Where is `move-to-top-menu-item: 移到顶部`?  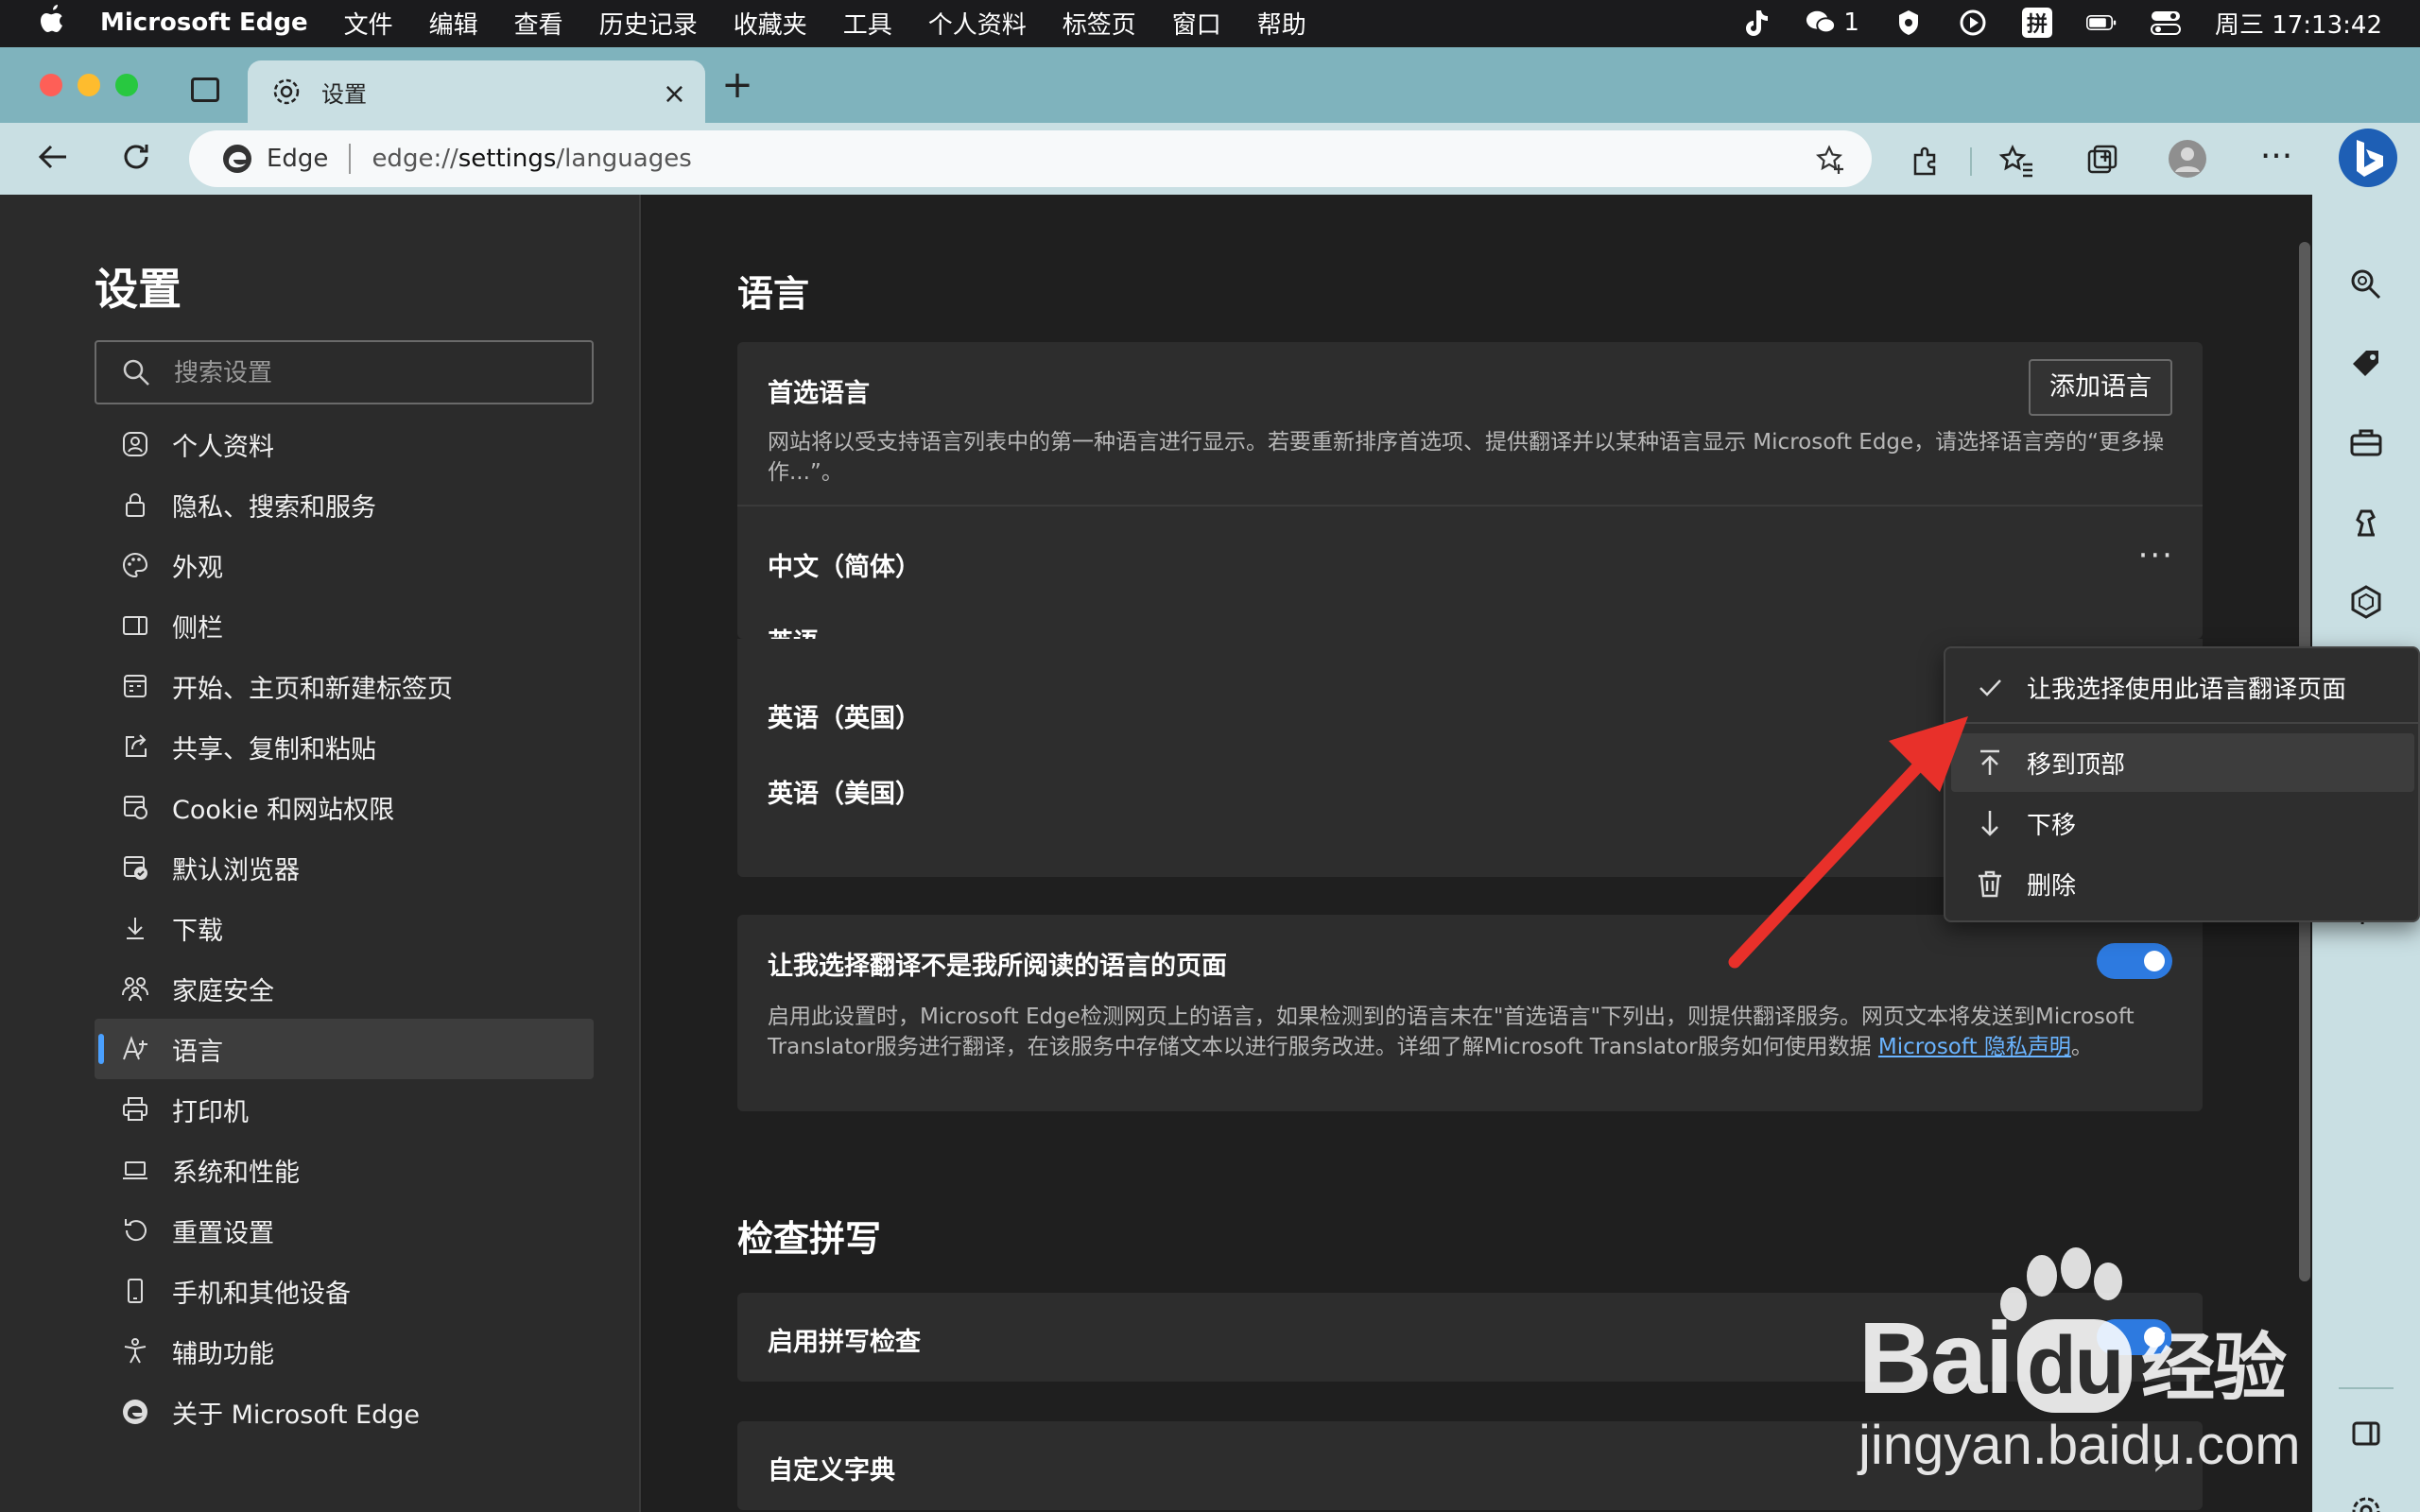 move-to-top-menu-item: 移到顶部 is located at coordinates (2182, 762).